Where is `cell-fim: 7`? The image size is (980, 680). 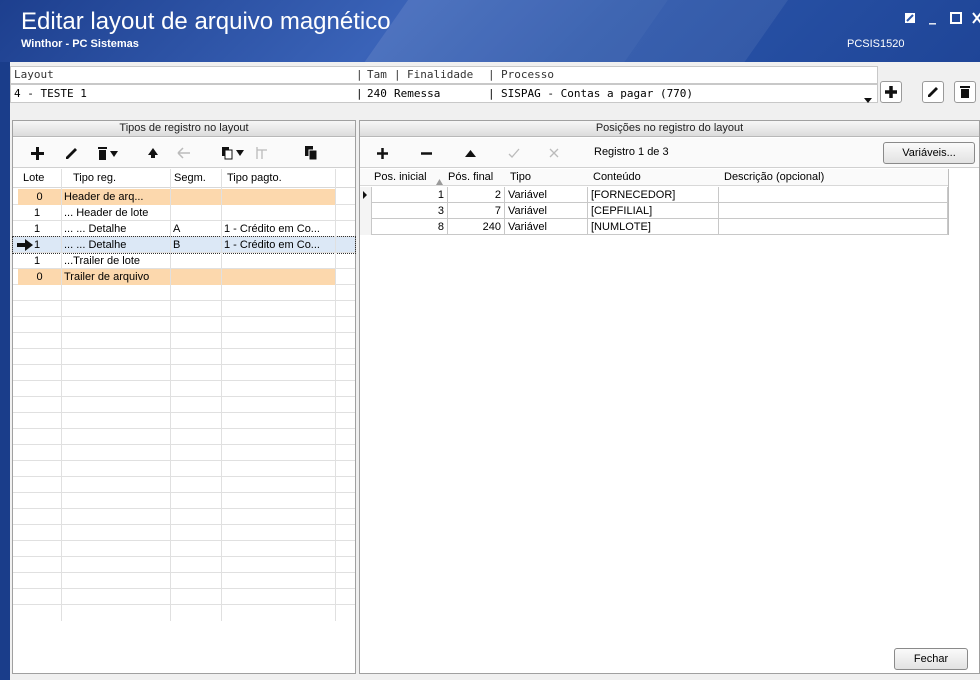 cell-fim: 7 is located at coordinates (476, 211).